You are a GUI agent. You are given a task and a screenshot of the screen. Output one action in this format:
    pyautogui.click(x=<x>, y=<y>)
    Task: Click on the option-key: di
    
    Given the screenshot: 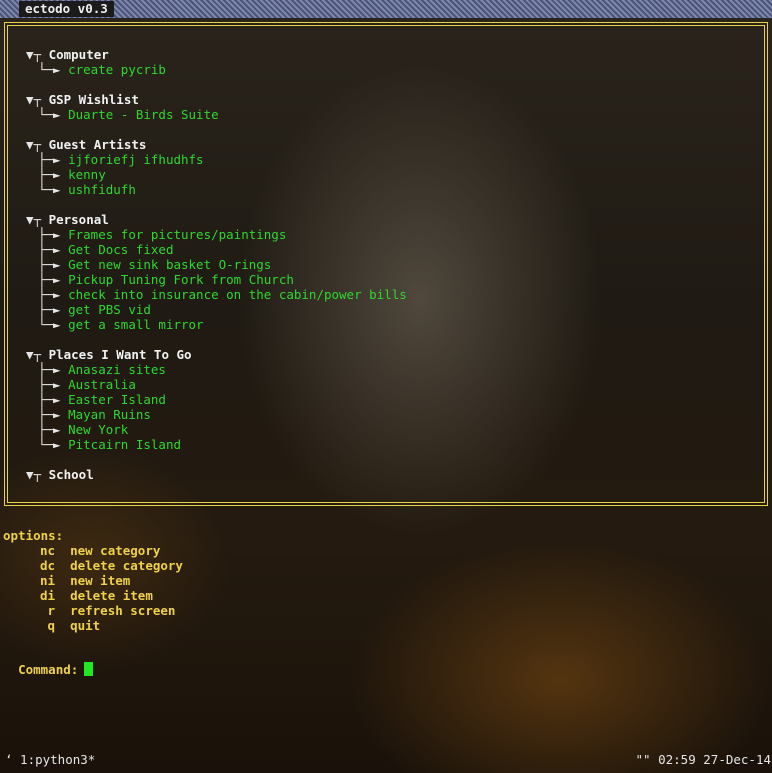 What is the action you would take?
    pyautogui.click(x=47, y=595)
    